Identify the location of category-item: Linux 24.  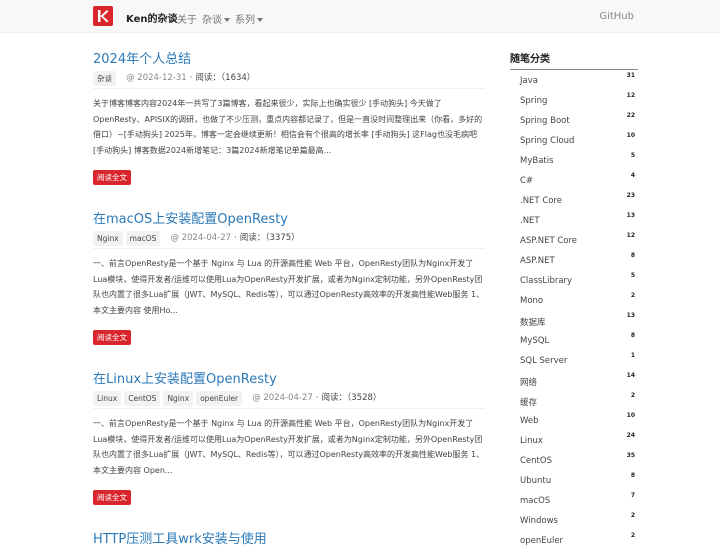
(577, 444).